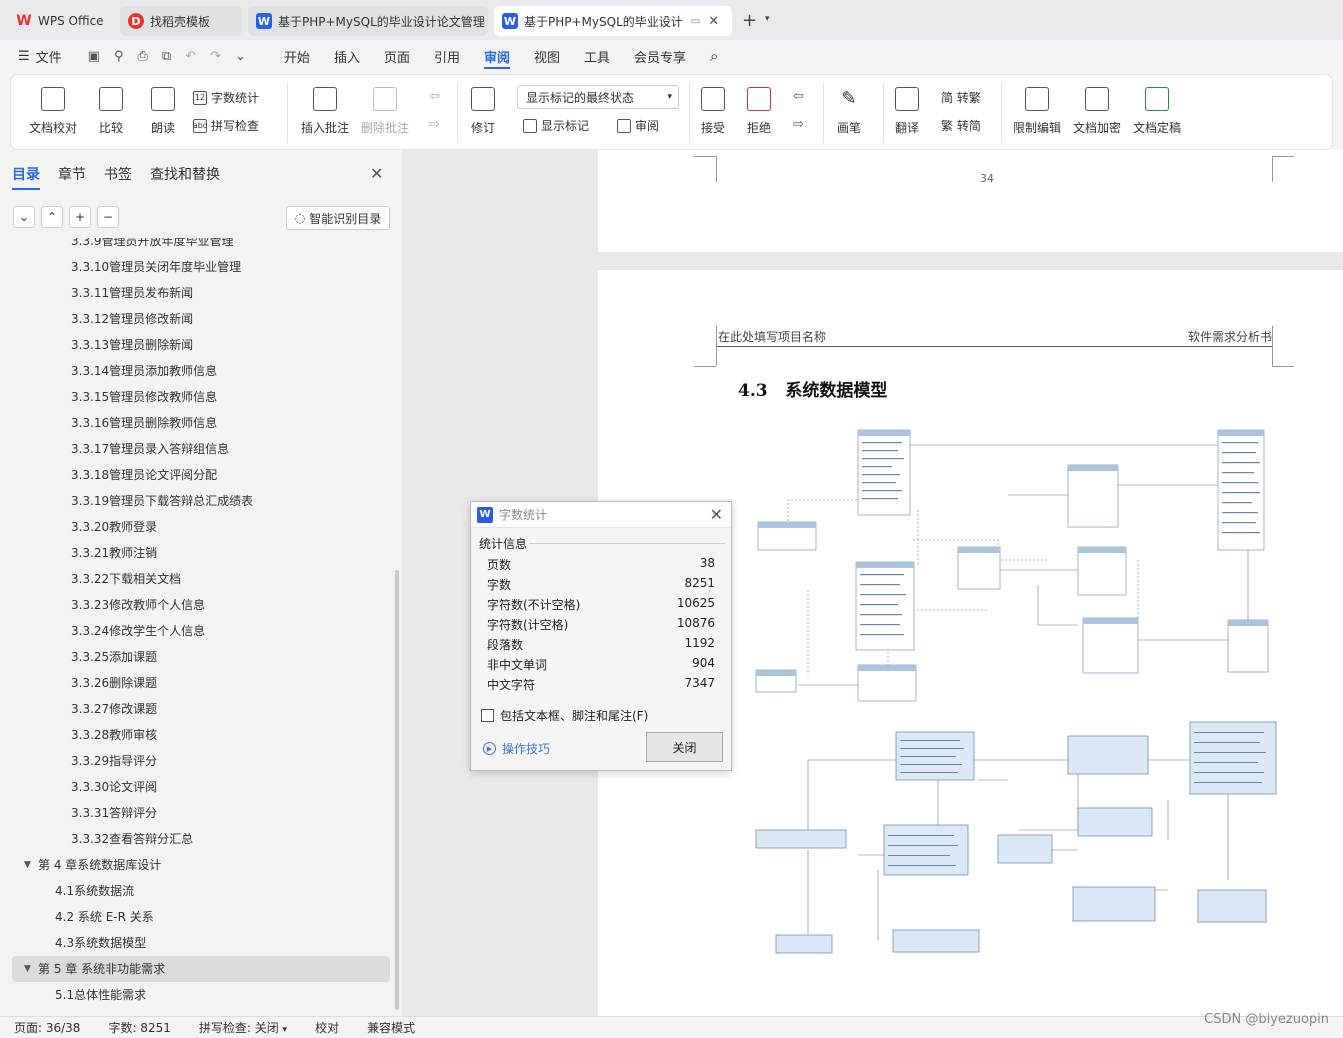 The width and height of the screenshot is (1343, 1038). What do you see at coordinates (114, 813) in the screenshot?
I see `toc-item: 3.3.31答辩评分` at bounding box center [114, 813].